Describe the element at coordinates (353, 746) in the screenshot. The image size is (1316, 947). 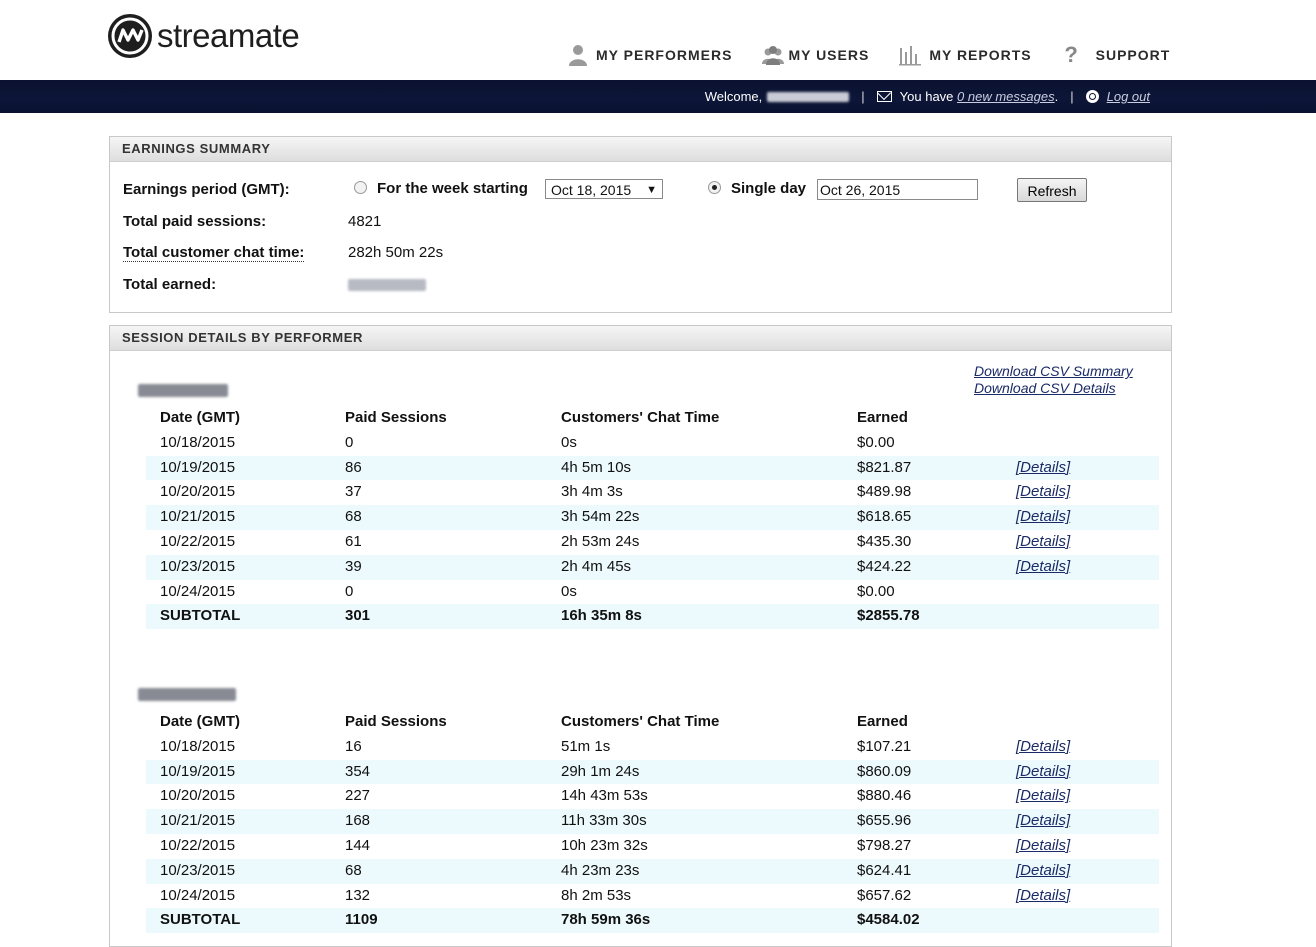
I see `paid-sessions-cell: 16` at that location.